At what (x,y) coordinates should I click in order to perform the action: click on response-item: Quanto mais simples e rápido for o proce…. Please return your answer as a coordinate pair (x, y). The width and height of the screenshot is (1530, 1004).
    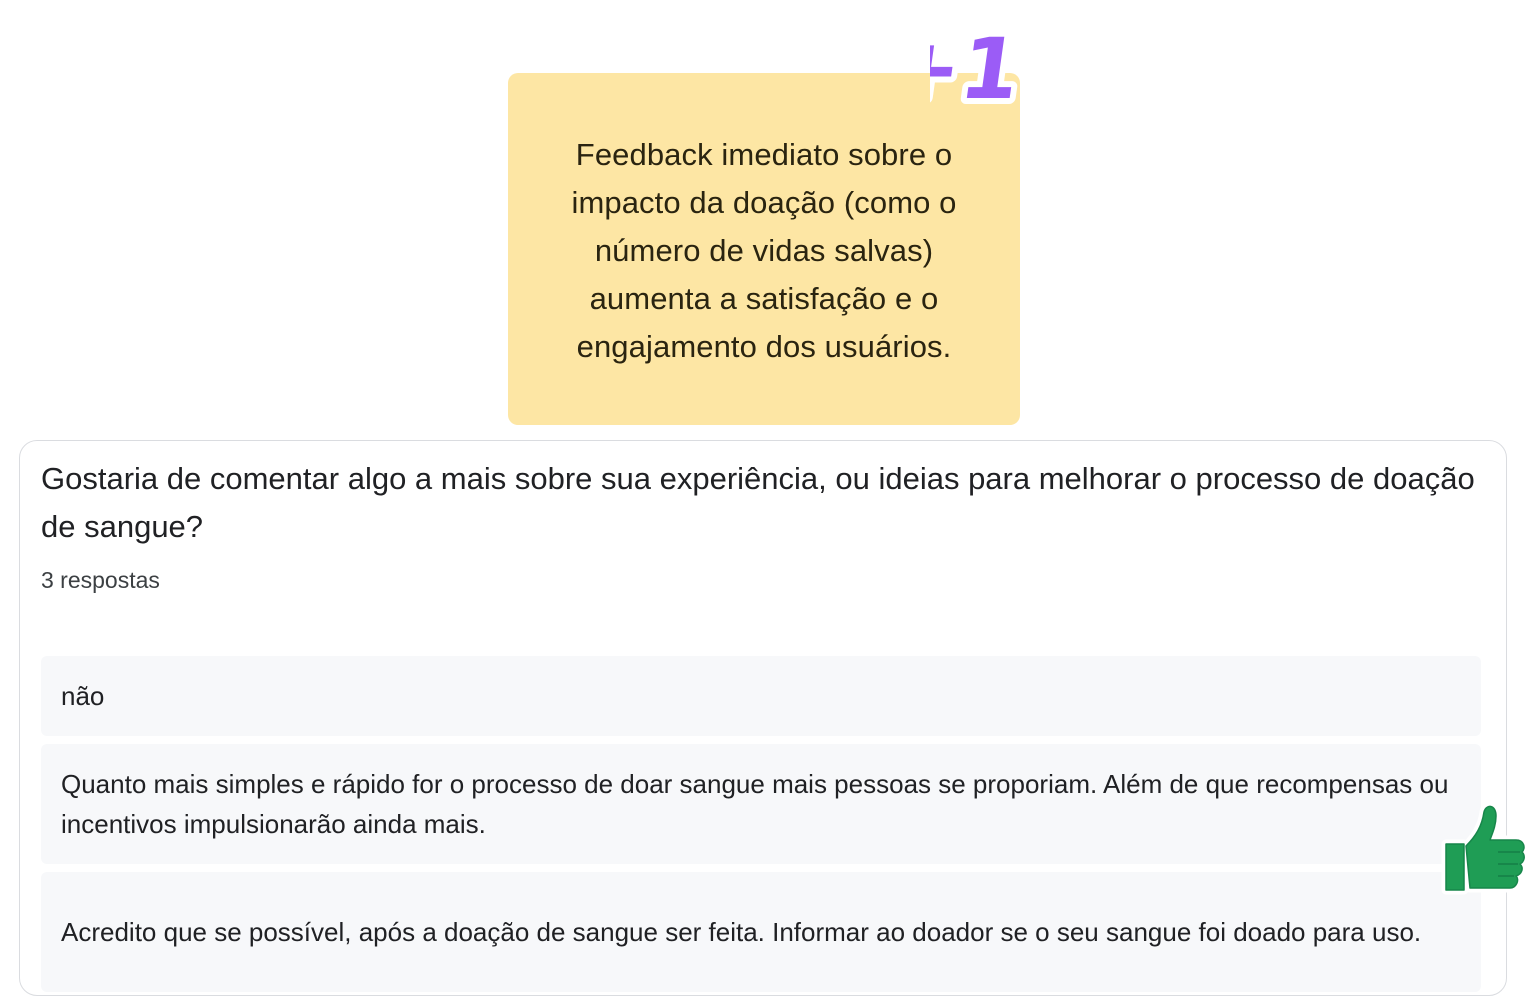
    Looking at the image, I should click on (761, 804).